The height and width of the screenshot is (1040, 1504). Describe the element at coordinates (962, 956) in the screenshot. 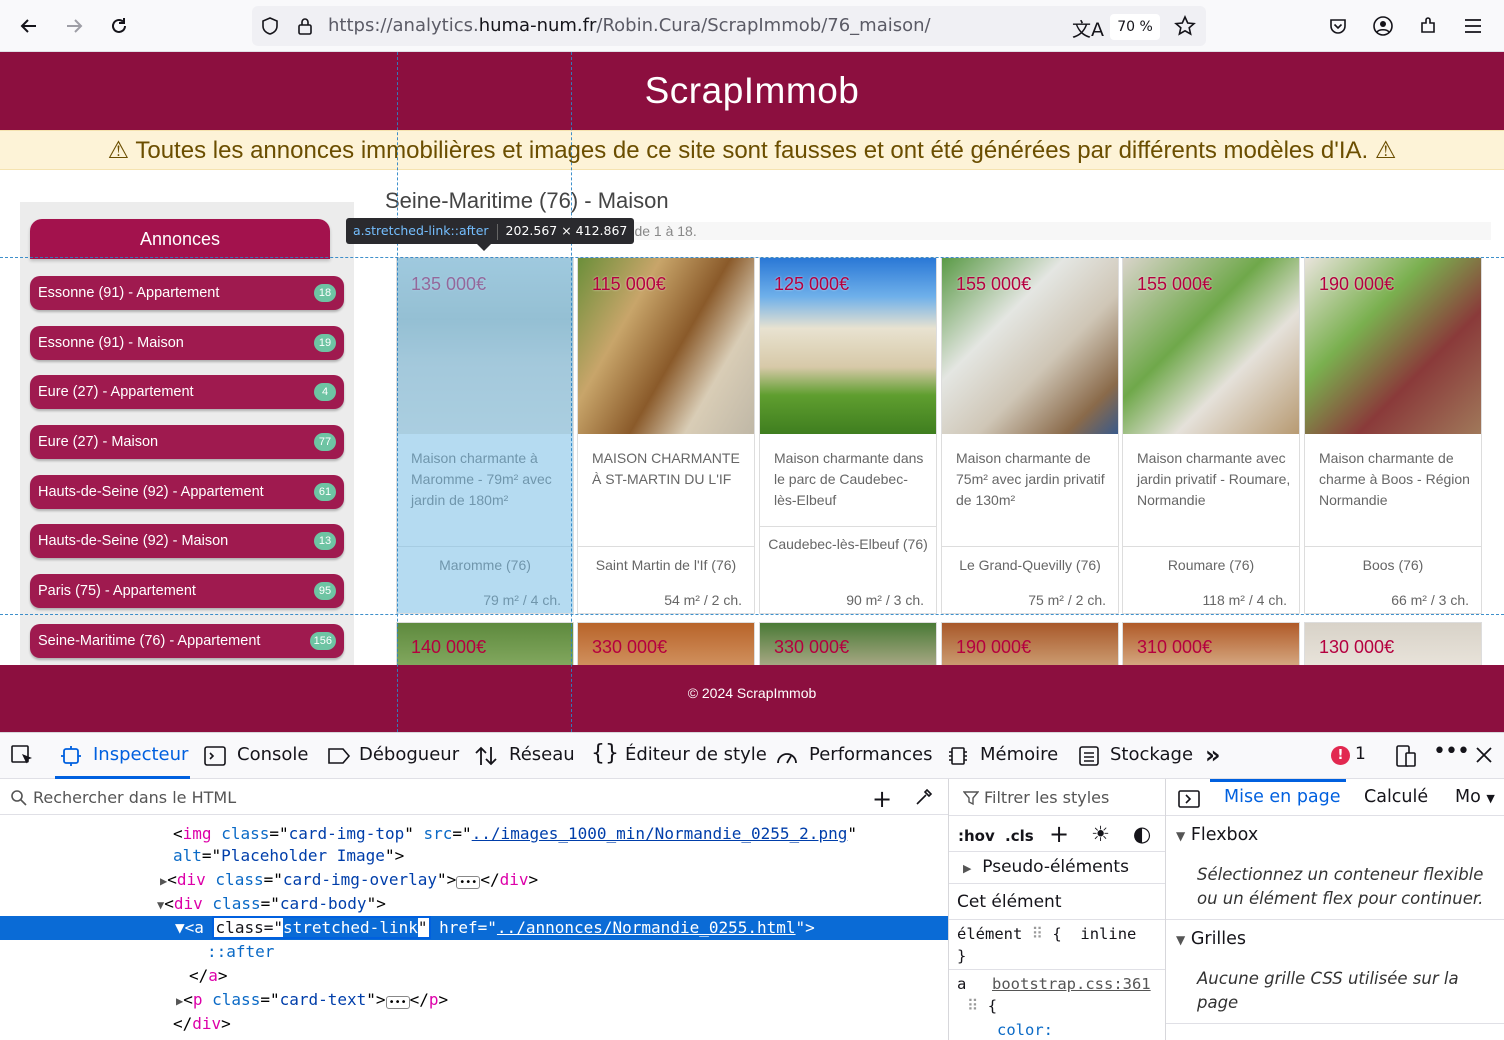

I see `style-rule-close: }` at that location.